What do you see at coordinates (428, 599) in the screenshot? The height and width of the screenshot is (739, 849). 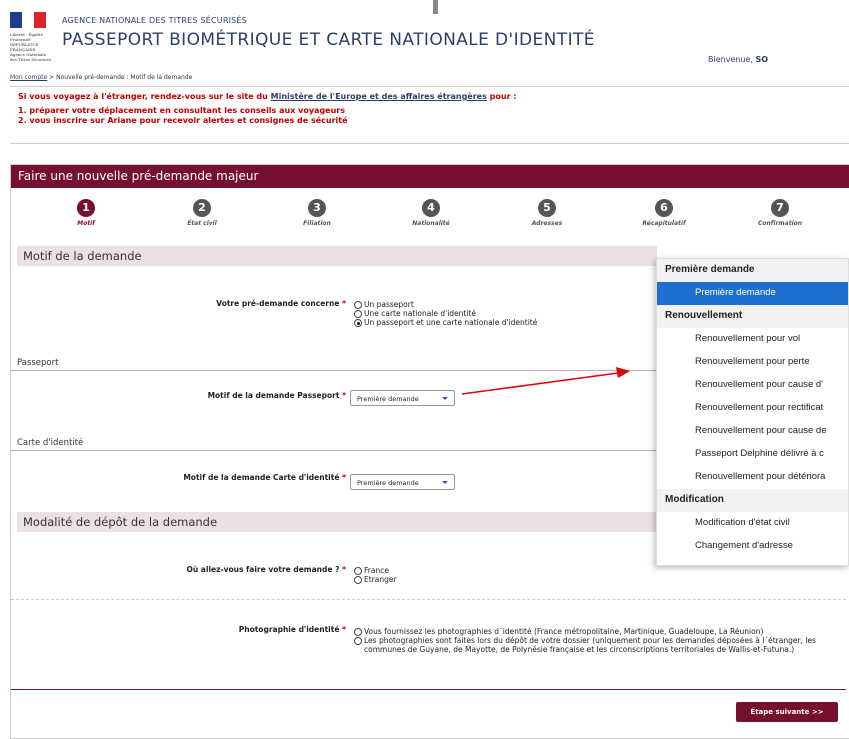 I see `divider` at bounding box center [428, 599].